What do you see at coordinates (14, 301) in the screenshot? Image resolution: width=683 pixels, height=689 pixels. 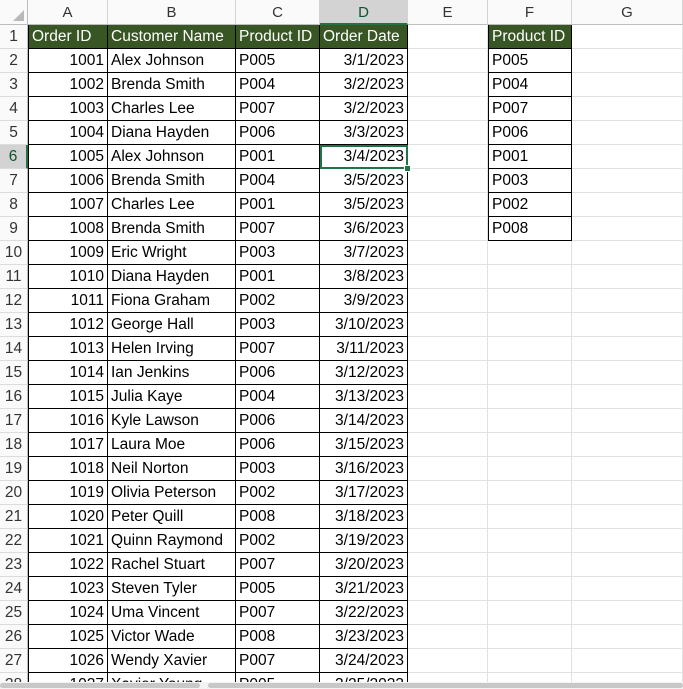 I see `row-header-12: 12` at bounding box center [14, 301].